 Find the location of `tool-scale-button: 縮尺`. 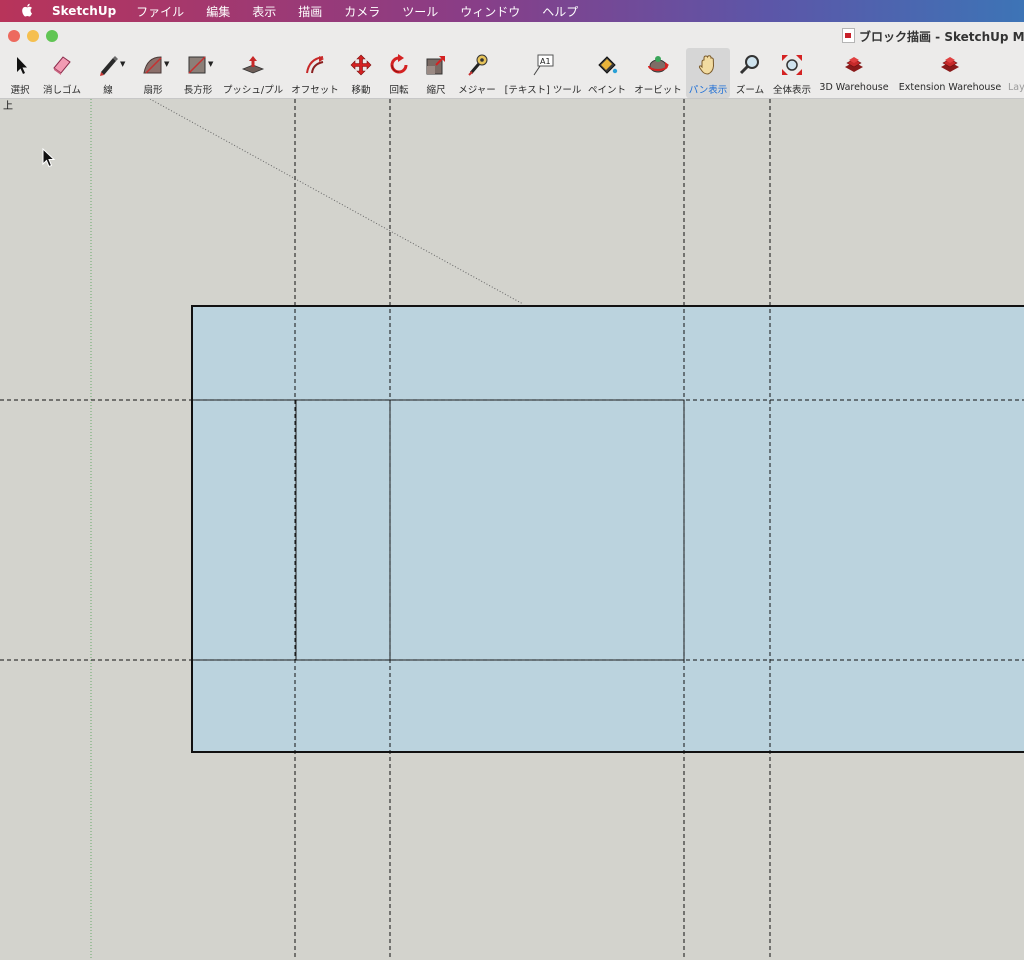

tool-scale-button: 縮尺 is located at coordinates (436, 73).